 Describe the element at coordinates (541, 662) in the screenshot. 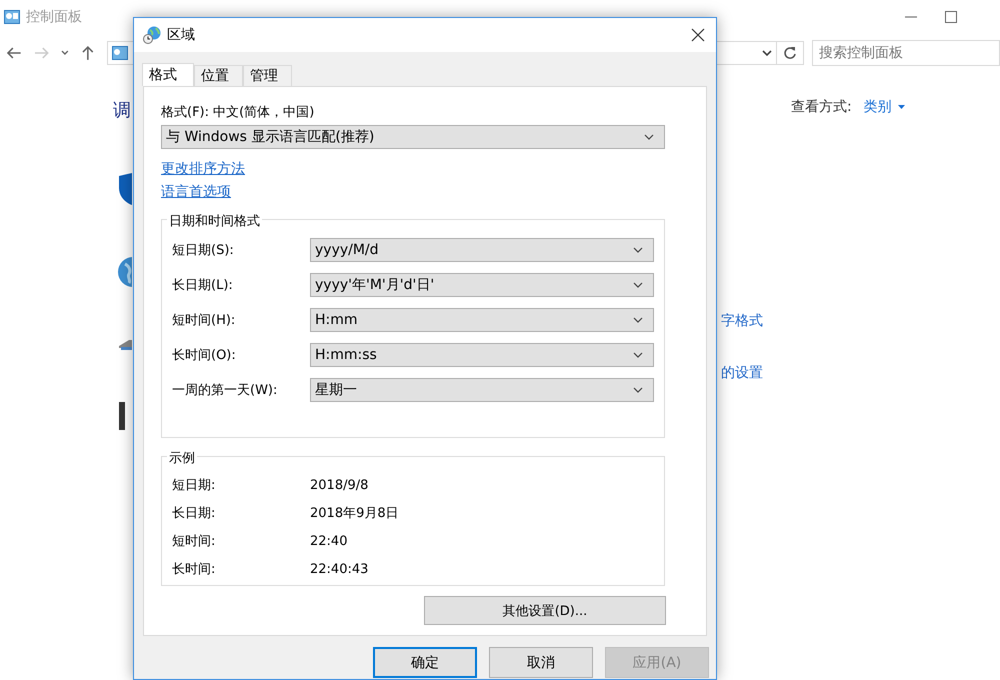

I see `dialog-button: 取消` at that location.